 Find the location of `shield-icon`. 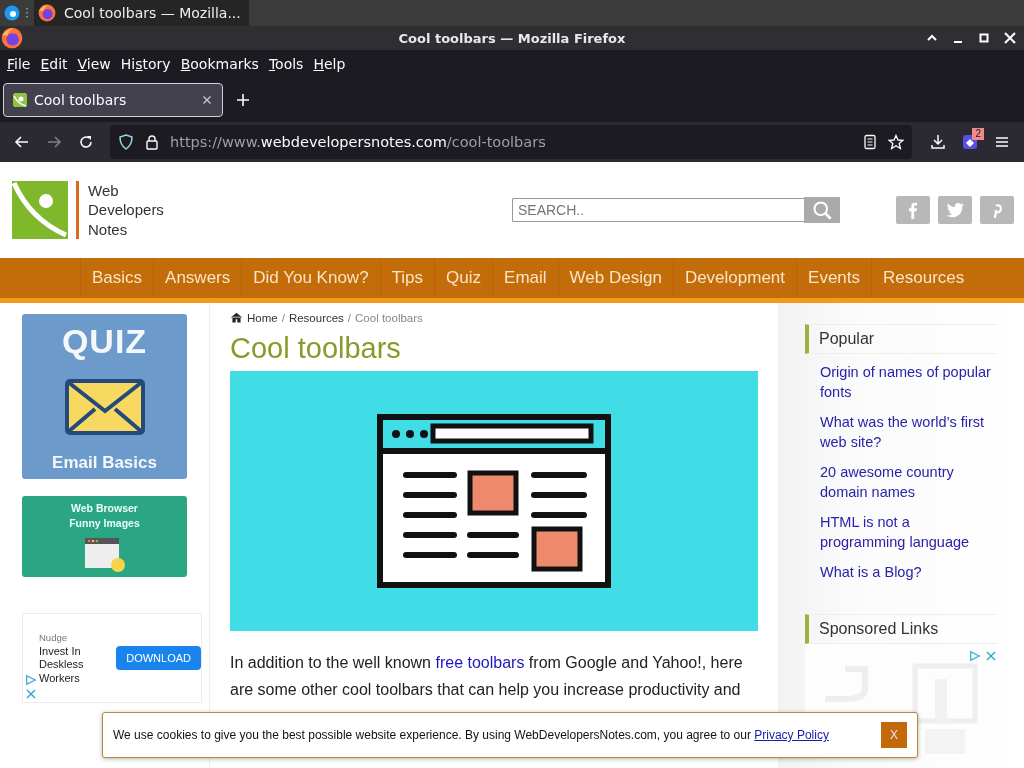

shield-icon is located at coordinates (126, 142).